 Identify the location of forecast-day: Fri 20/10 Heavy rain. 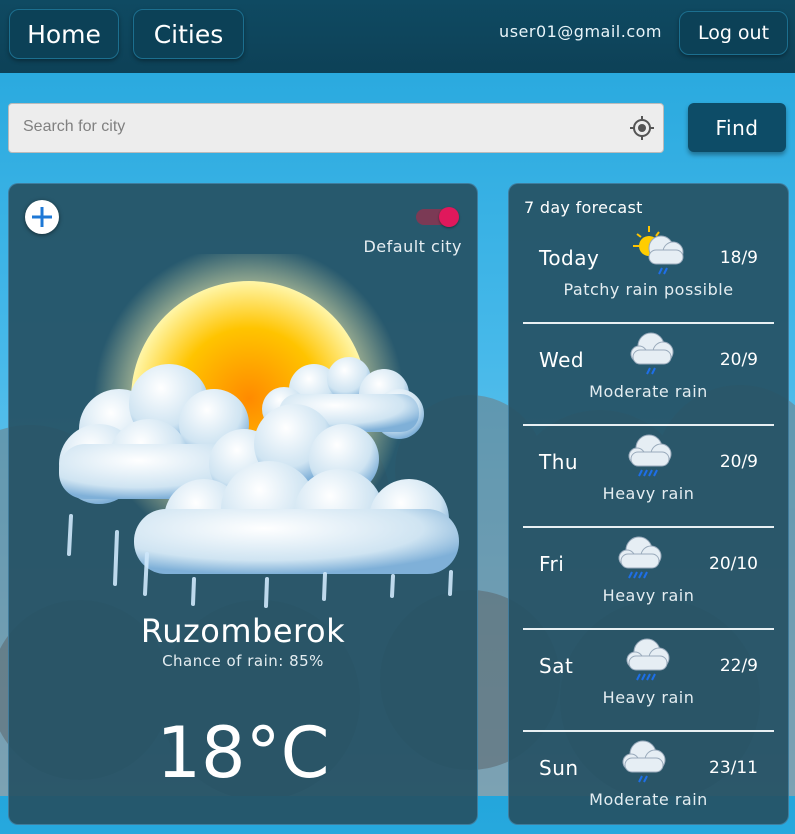
(648, 579).